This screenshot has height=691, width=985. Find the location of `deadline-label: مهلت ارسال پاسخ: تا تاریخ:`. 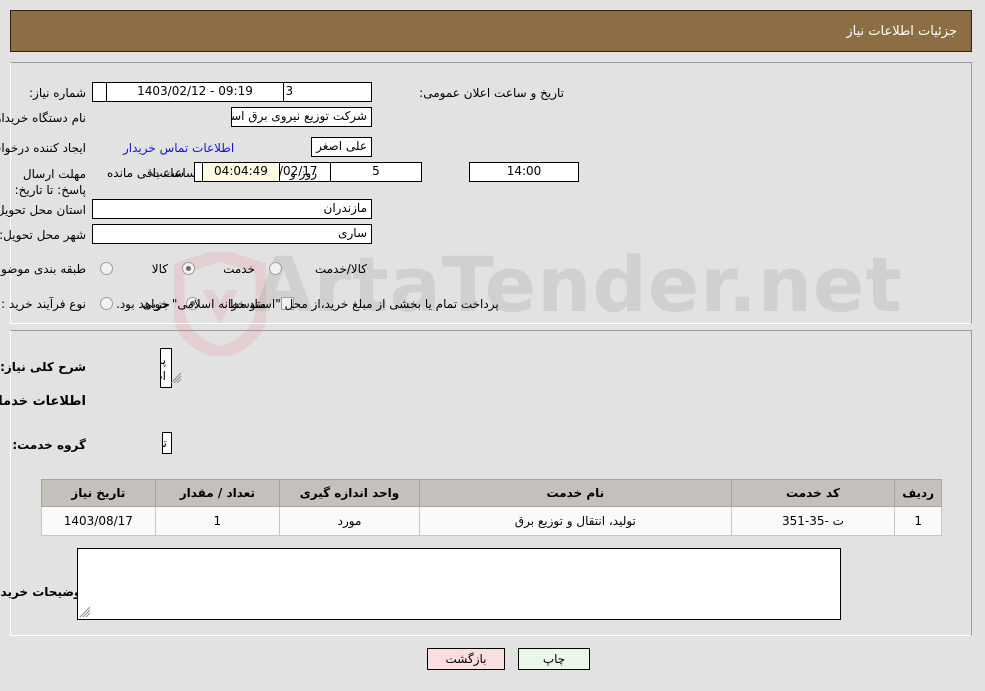

deadline-label: مهلت ارسال پاسخ: تا تاریخ: is located at coordinates (51, 182).